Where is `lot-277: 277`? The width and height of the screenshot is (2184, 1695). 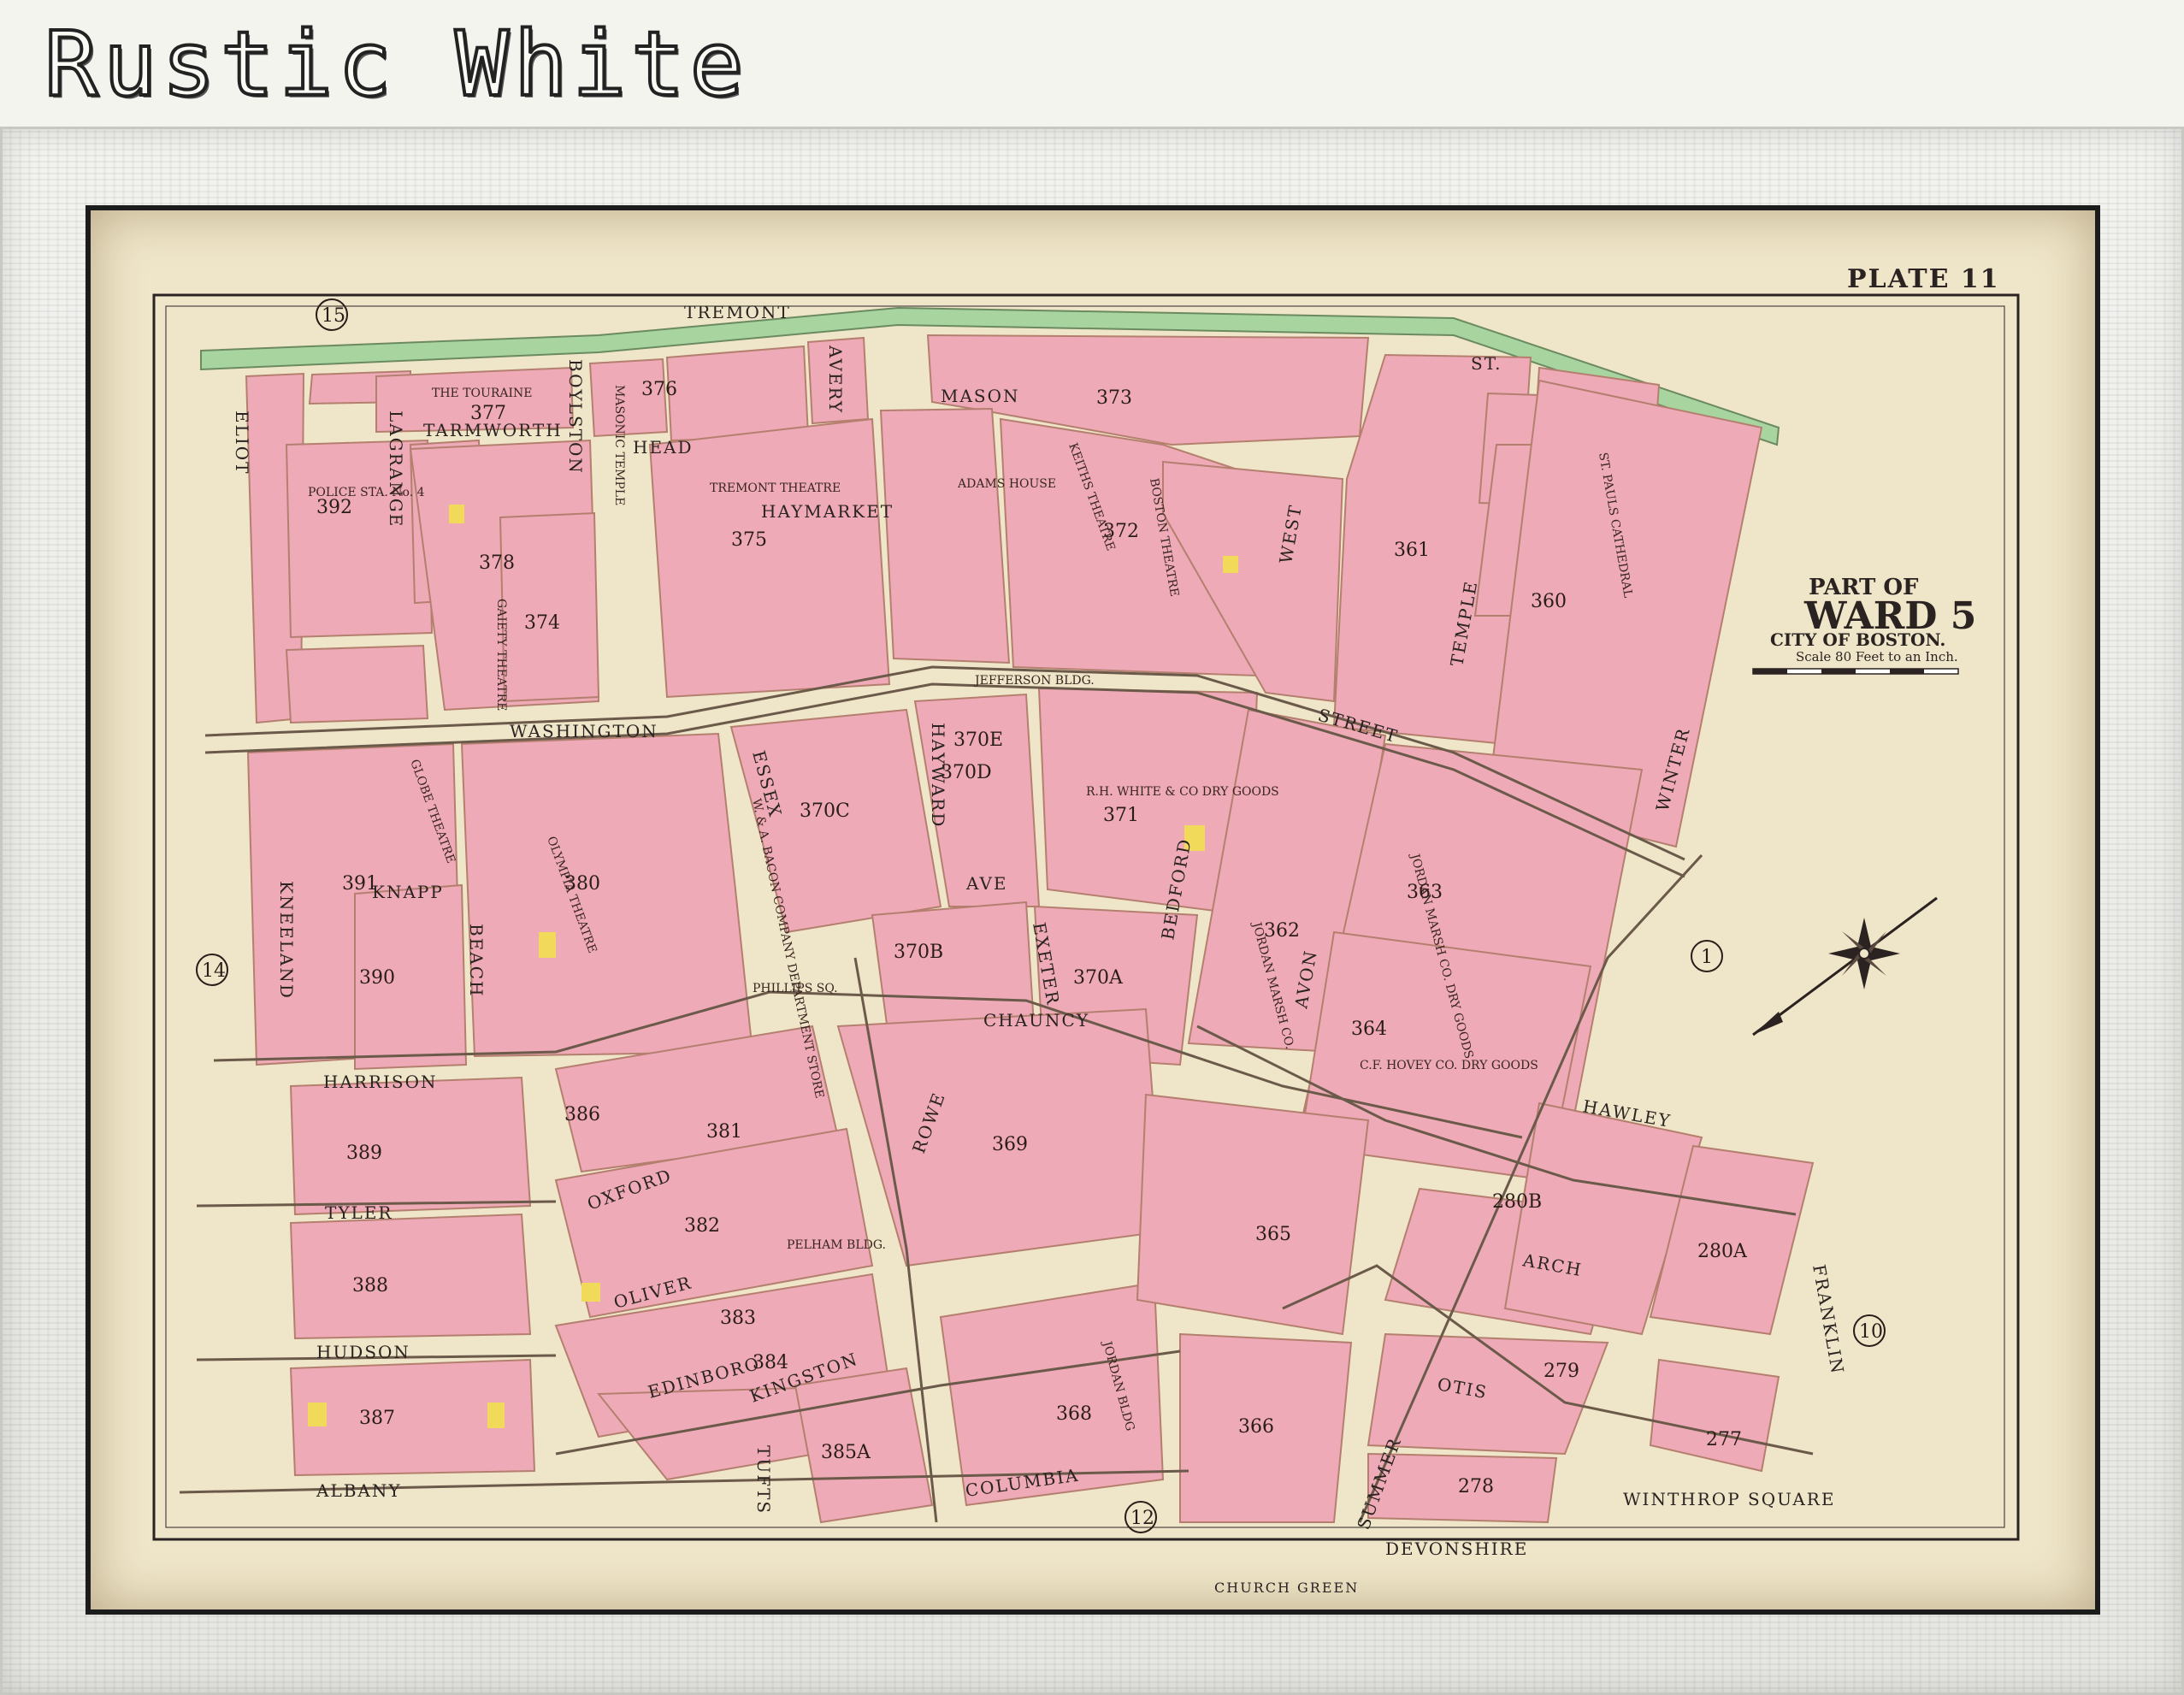
lot-277: 277 is located at coordinates (1724, 1439).